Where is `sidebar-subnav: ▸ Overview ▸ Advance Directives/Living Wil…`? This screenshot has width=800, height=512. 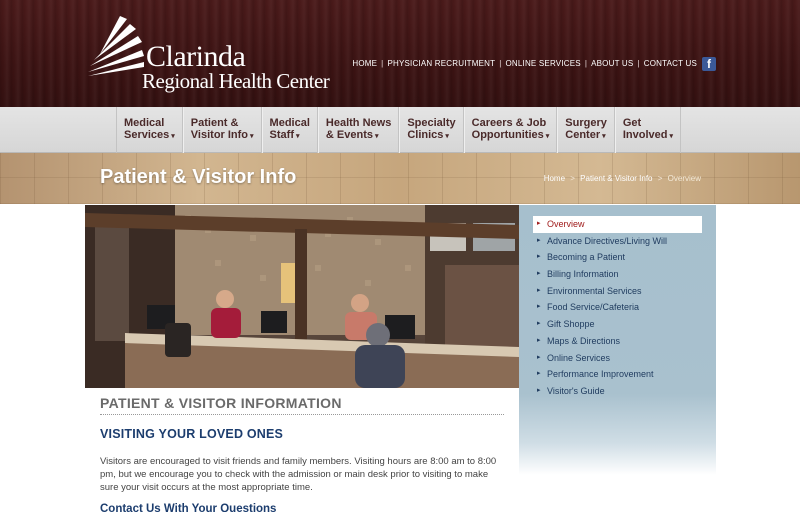 sidebar-subnav: ▸ Overview ▸ Advance Directives/Living Wil… is located at coordinates (617, 340).